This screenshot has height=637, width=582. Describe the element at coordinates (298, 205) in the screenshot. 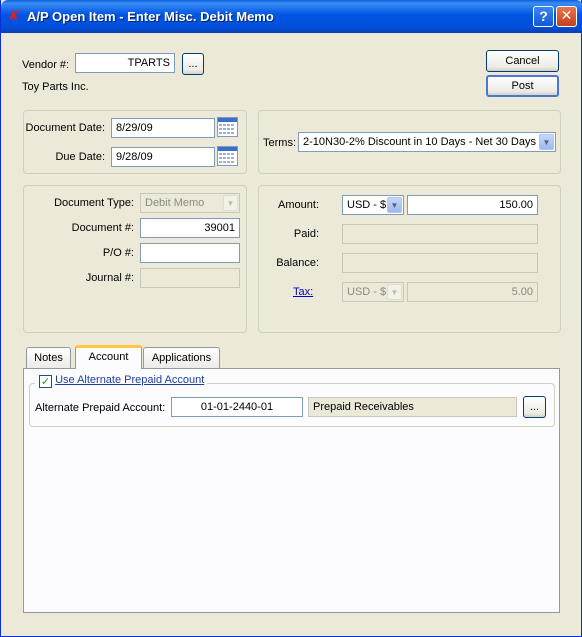

I see `amount-label: Amount:` at that location.